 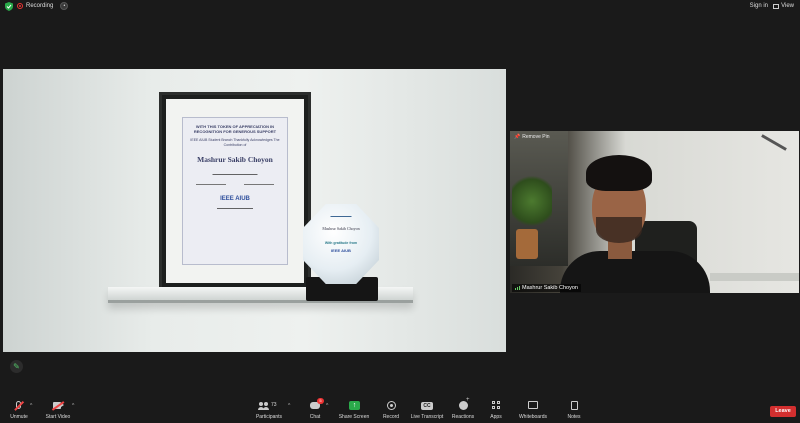 I want to click on cc-icon: CC, so click(x=427, y=406).